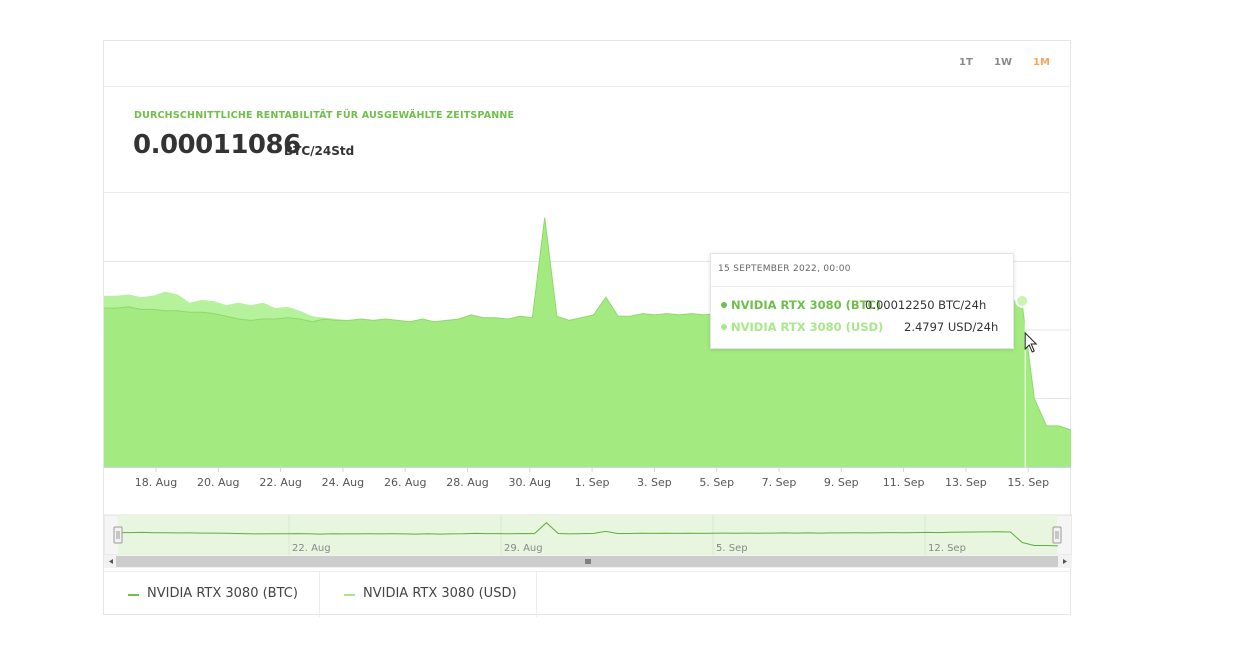 Image resolution: width=1255 pixels, height=645 pixels. I want to click on legend-label-btc: NVIDIA RTX 3080 (BTC), so click(222, 593).